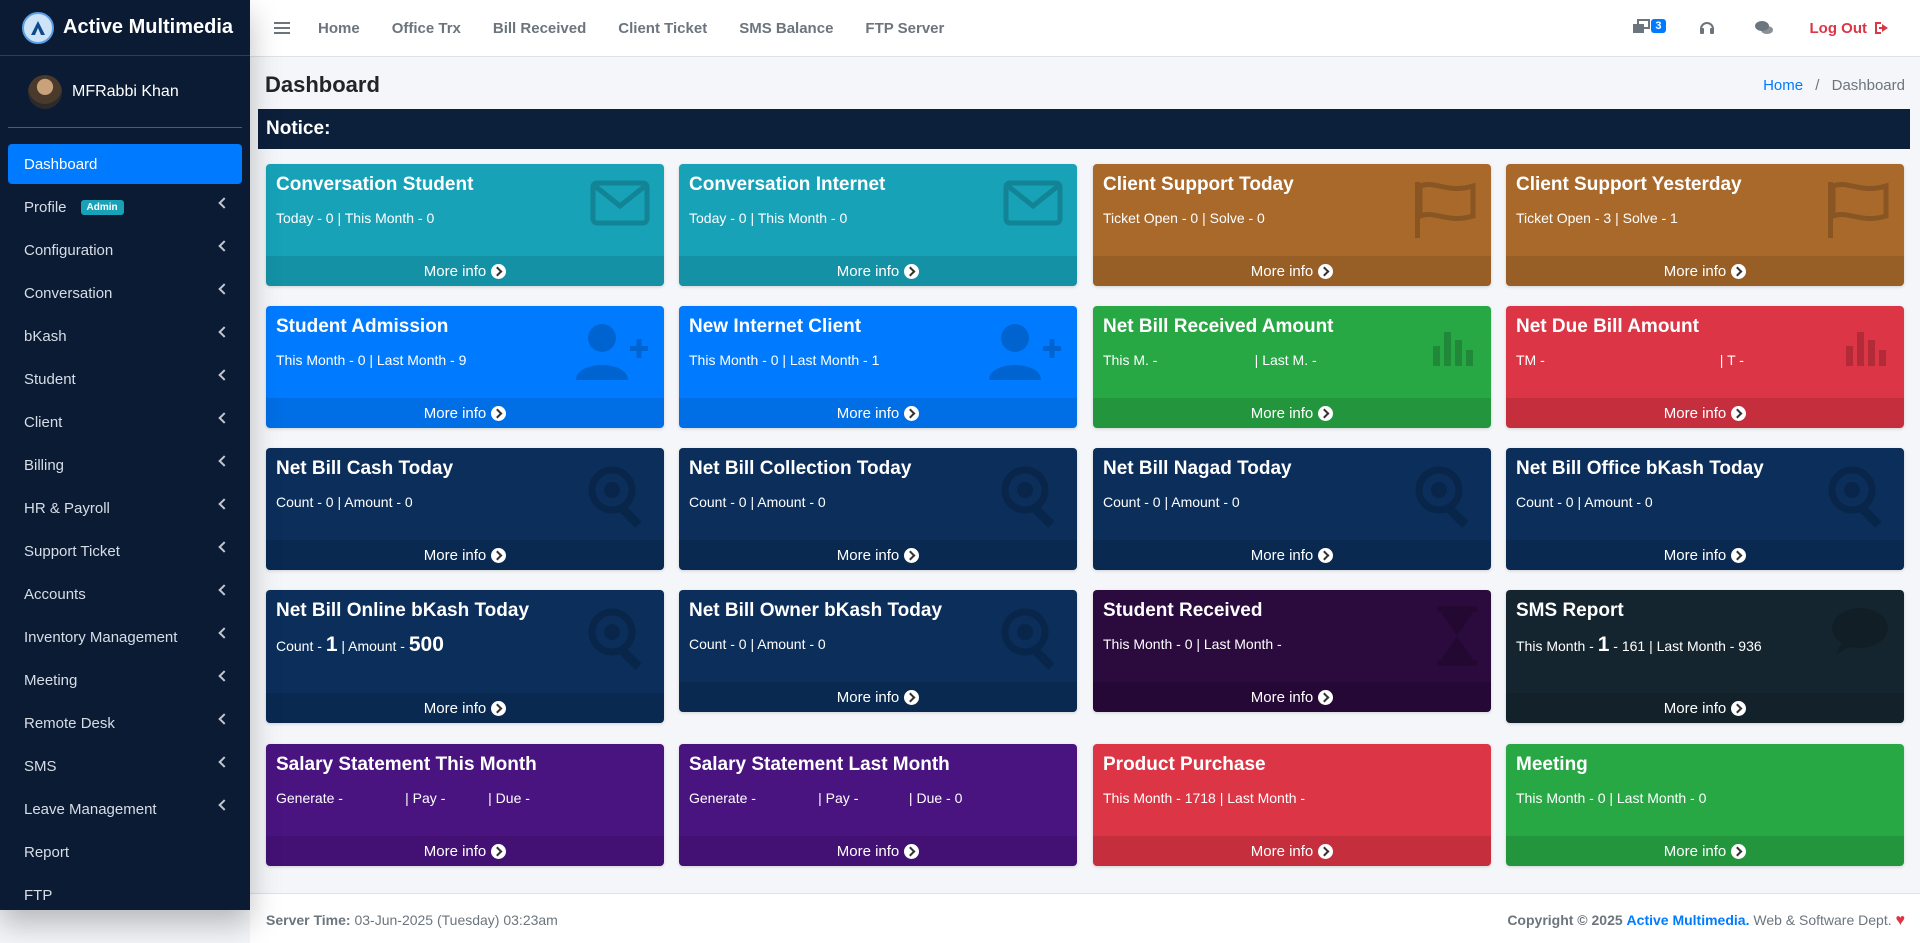  Describe the element at coordinates (1025, 354) in the screenshot. I see `user-plus-icon` at that location.